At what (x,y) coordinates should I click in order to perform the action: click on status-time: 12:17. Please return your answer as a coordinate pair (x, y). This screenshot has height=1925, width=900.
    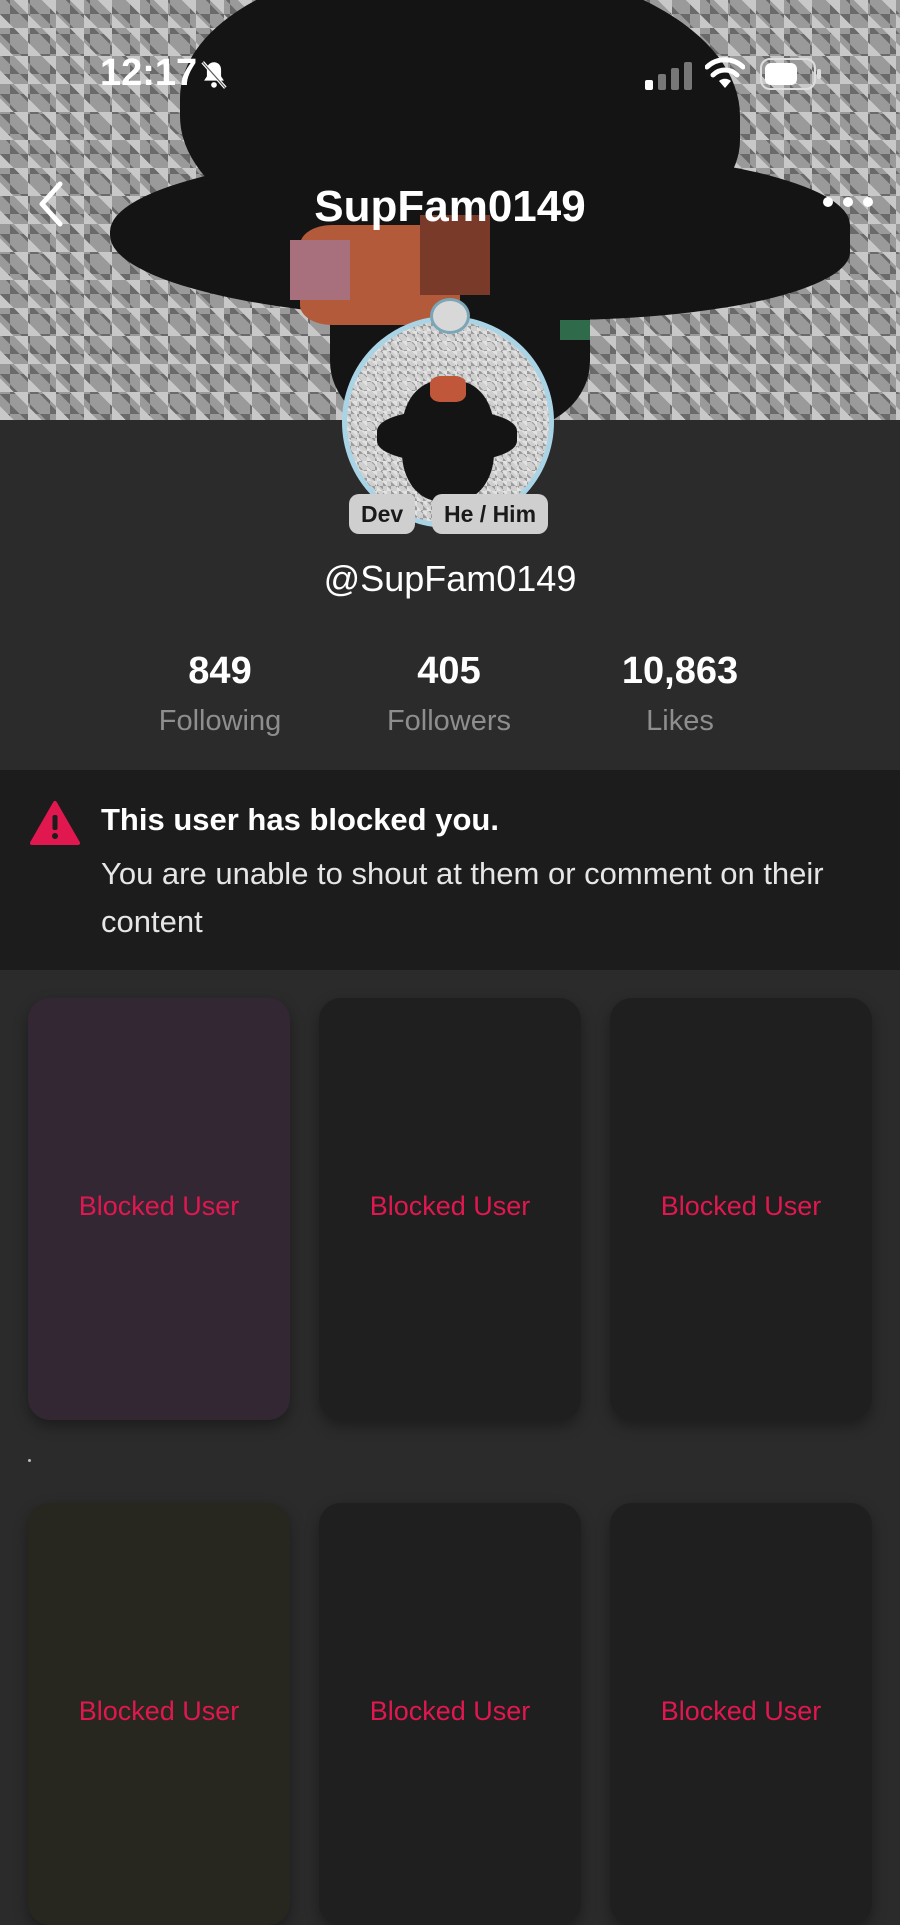
    Looking at the image, I should click on (149, 73).